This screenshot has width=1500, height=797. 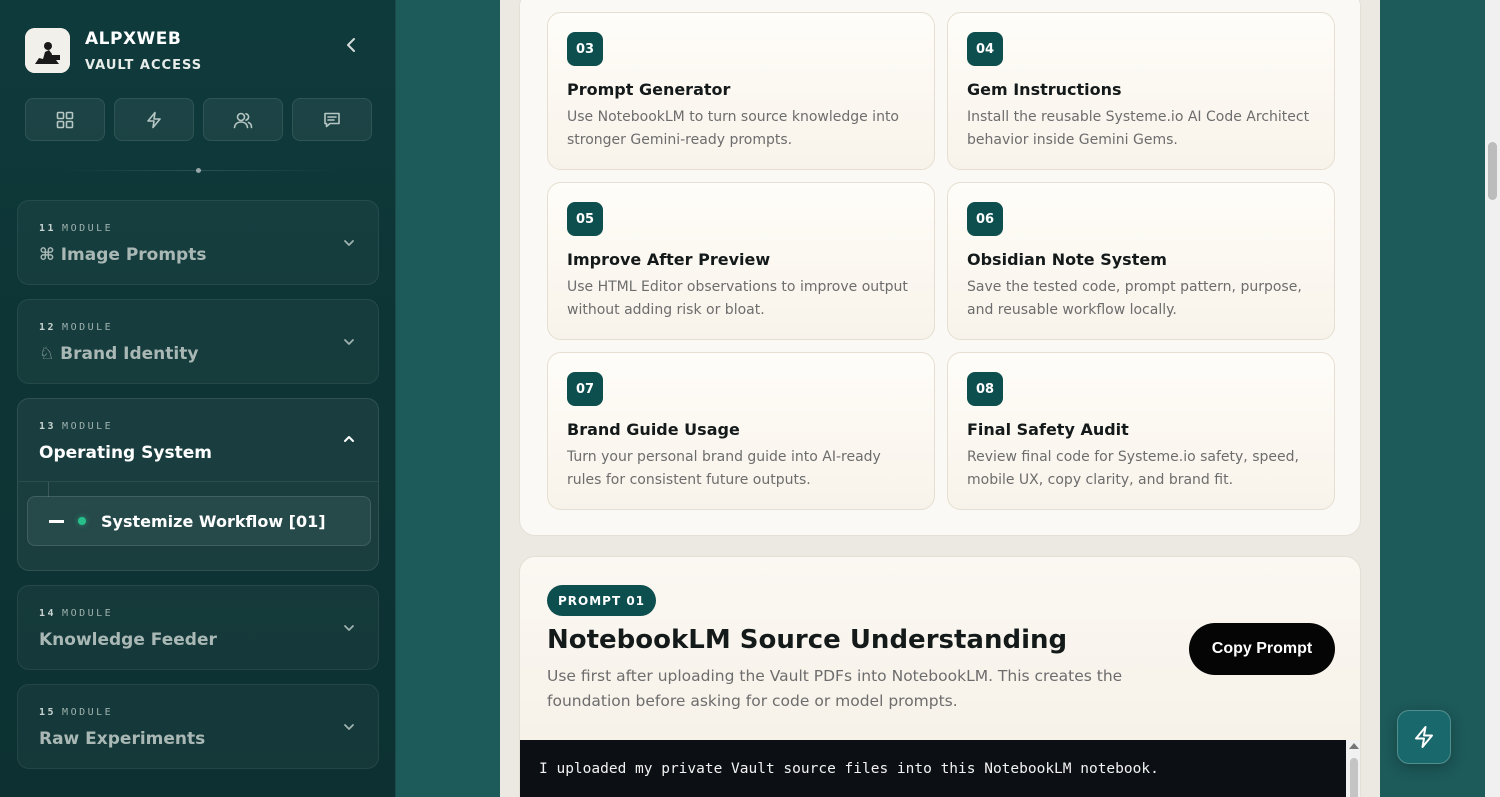 What do you see at coordinates (119, 354) in the screenshot?
I see `module-title: ♘ Brand Identity` at bounding box center [119, 354].